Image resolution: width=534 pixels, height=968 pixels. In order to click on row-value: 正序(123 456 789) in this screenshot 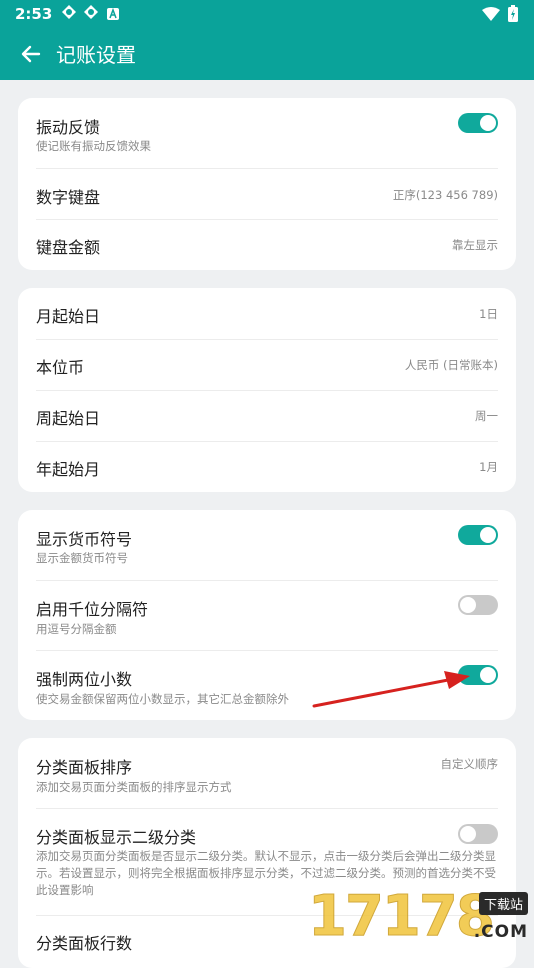, I will do `click(445, 195)`.